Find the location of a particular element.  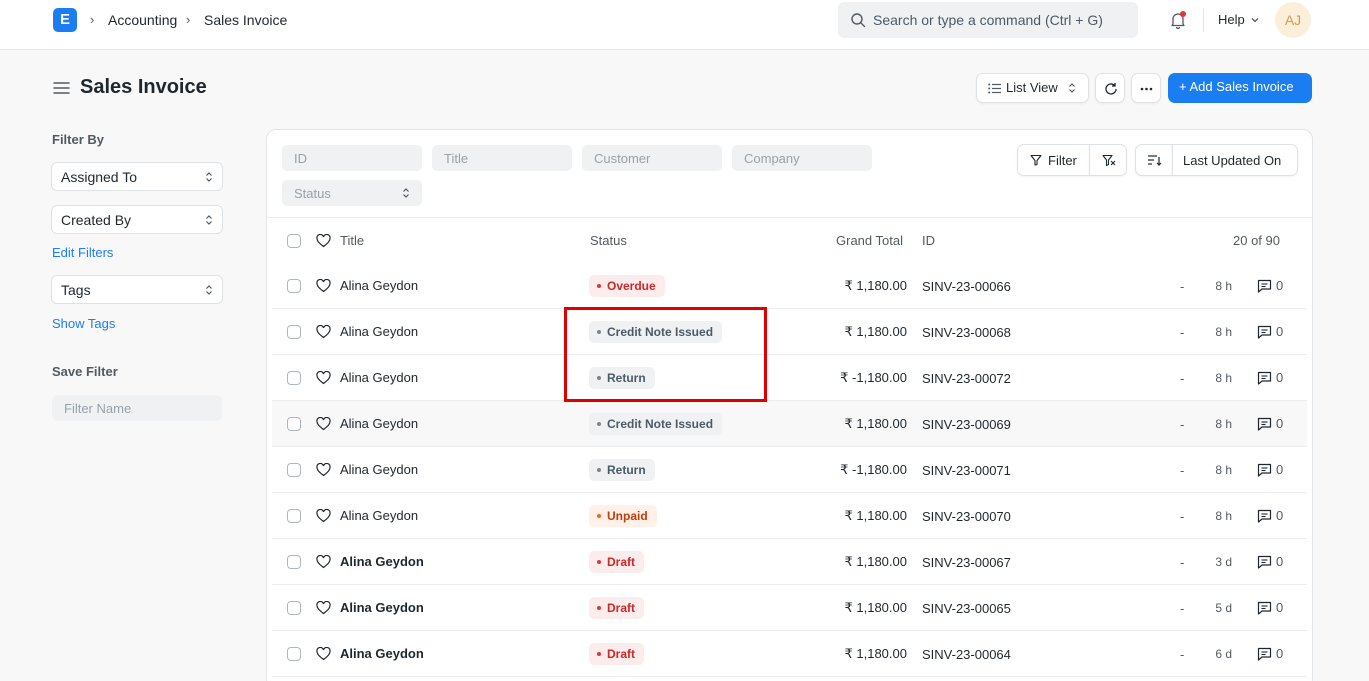

more-actions-button is located at coordinates (1146, 88).